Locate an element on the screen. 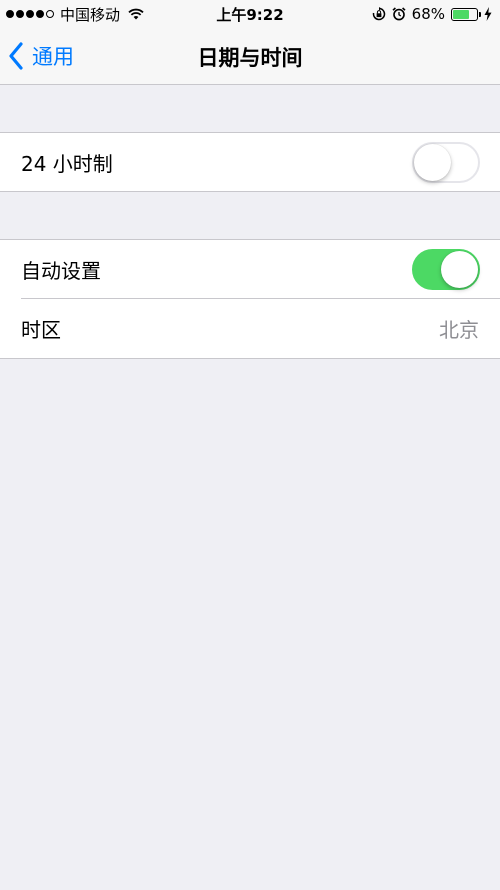  row-auto-set-label: 自动设置 is located at coordinates (61, 271).